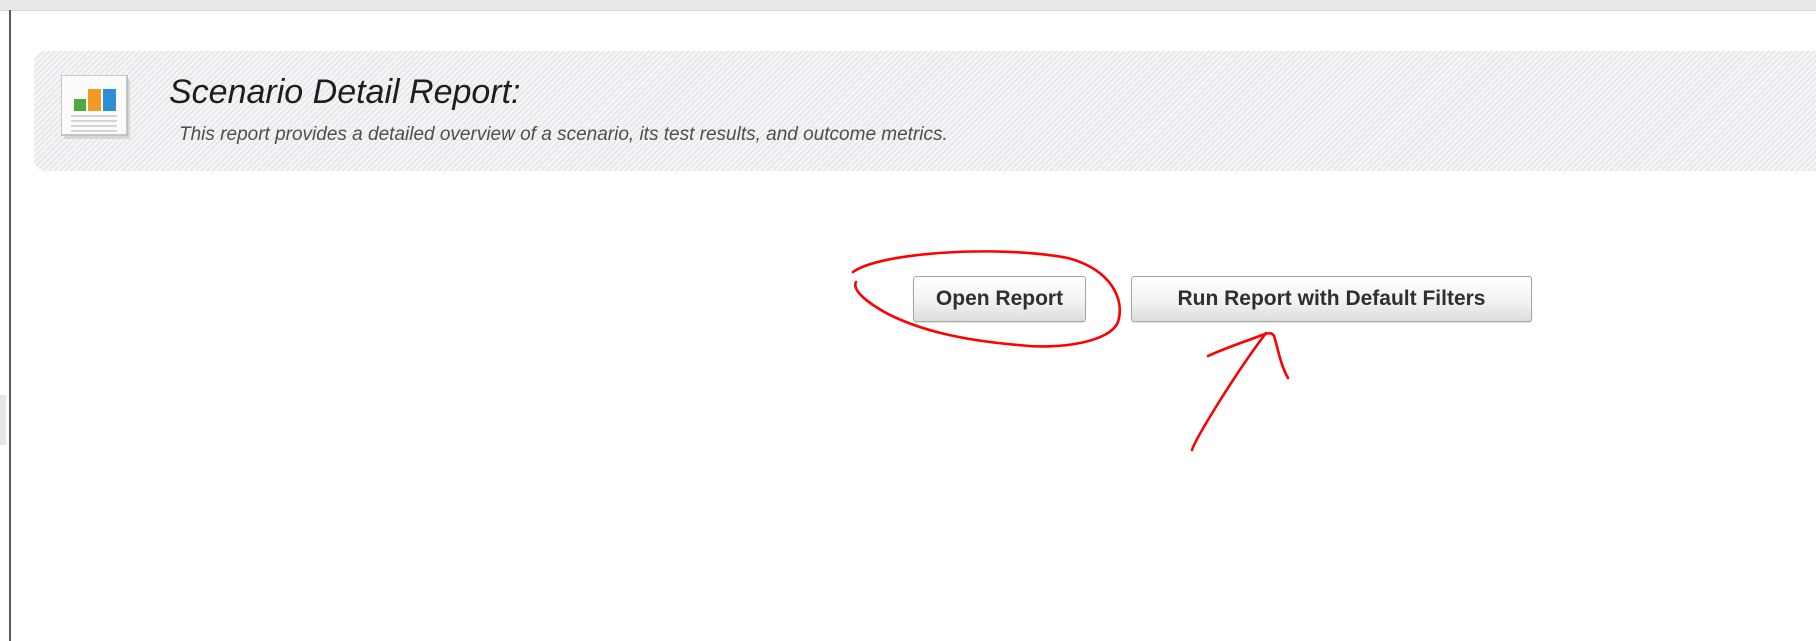 This screenshot has height=641, width=1816. Describe the element at coordinates (109, 100) in the screenshot. I see `chart-bar-blue` at that location.